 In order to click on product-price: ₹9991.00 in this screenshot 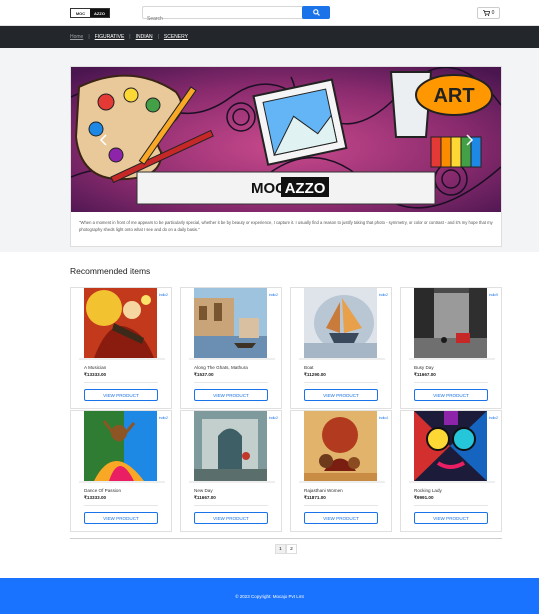, I will do `click(424, 497)`.